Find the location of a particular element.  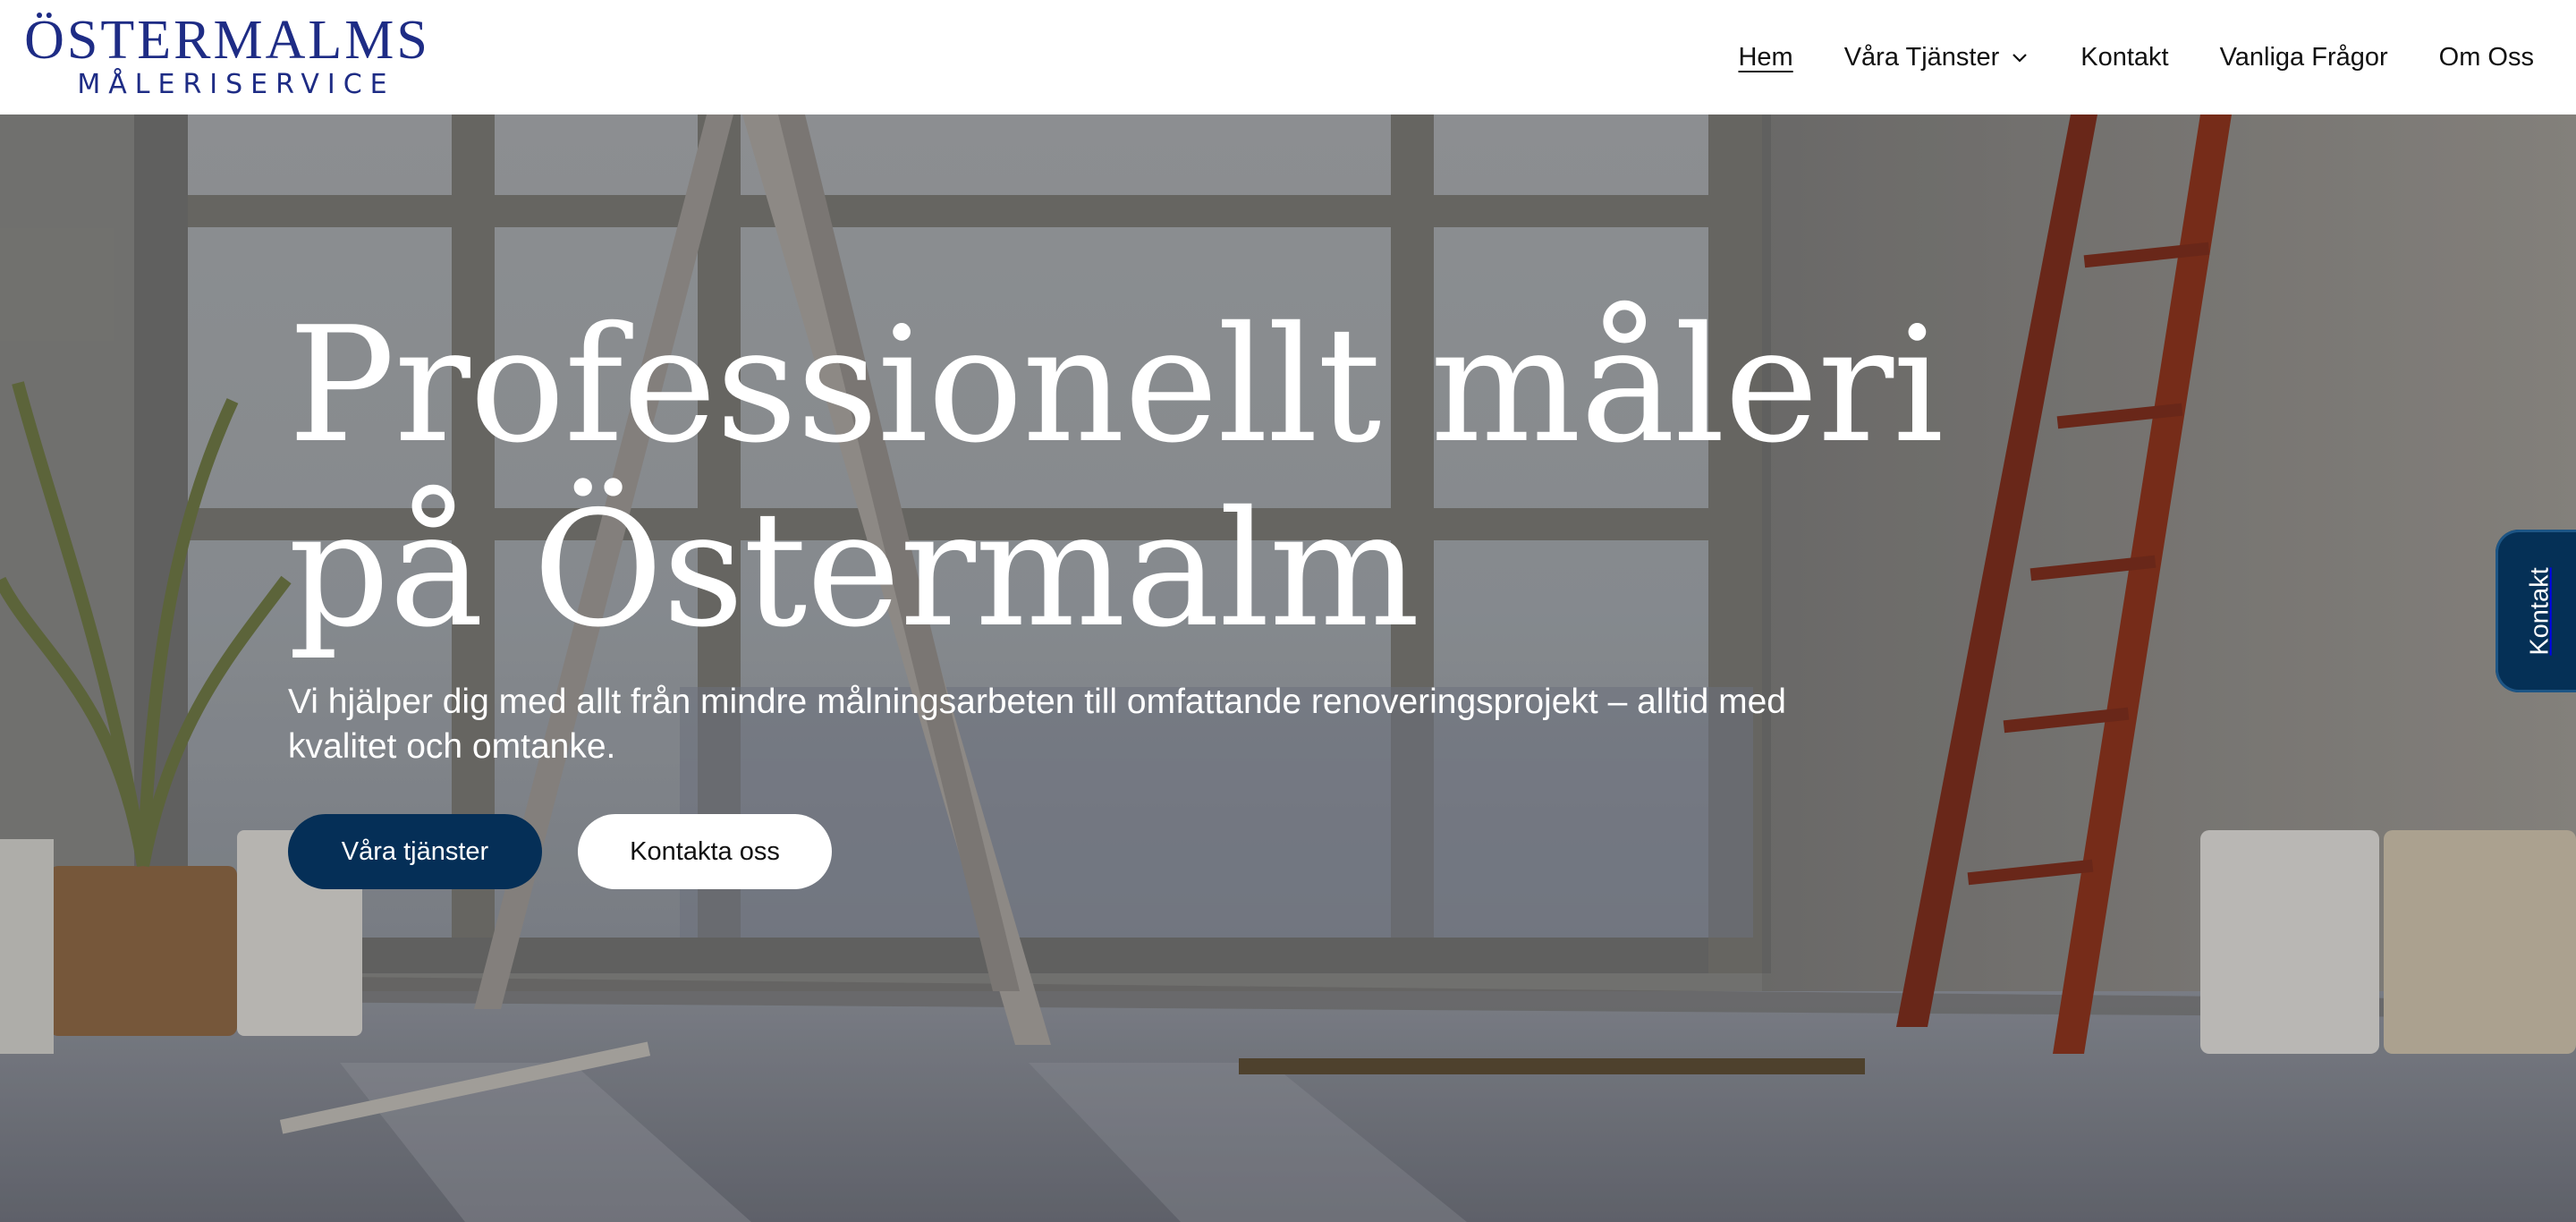

hero-title-line-2: på Östermalm is located at coordinates (854, 569).